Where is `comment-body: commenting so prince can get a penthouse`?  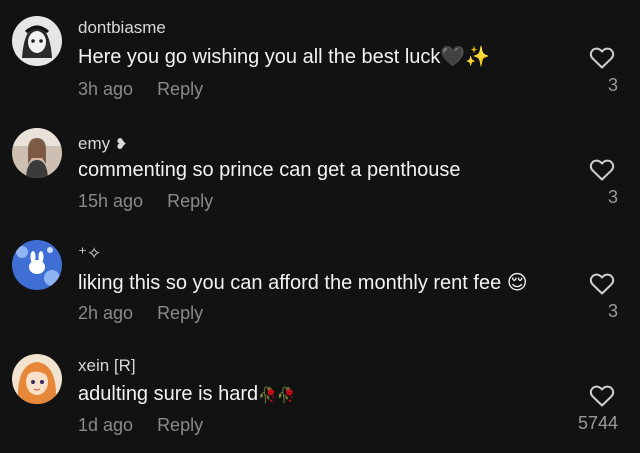 comment-body: commenting so prince can get a penthouse is located at coordinates (269, 170).